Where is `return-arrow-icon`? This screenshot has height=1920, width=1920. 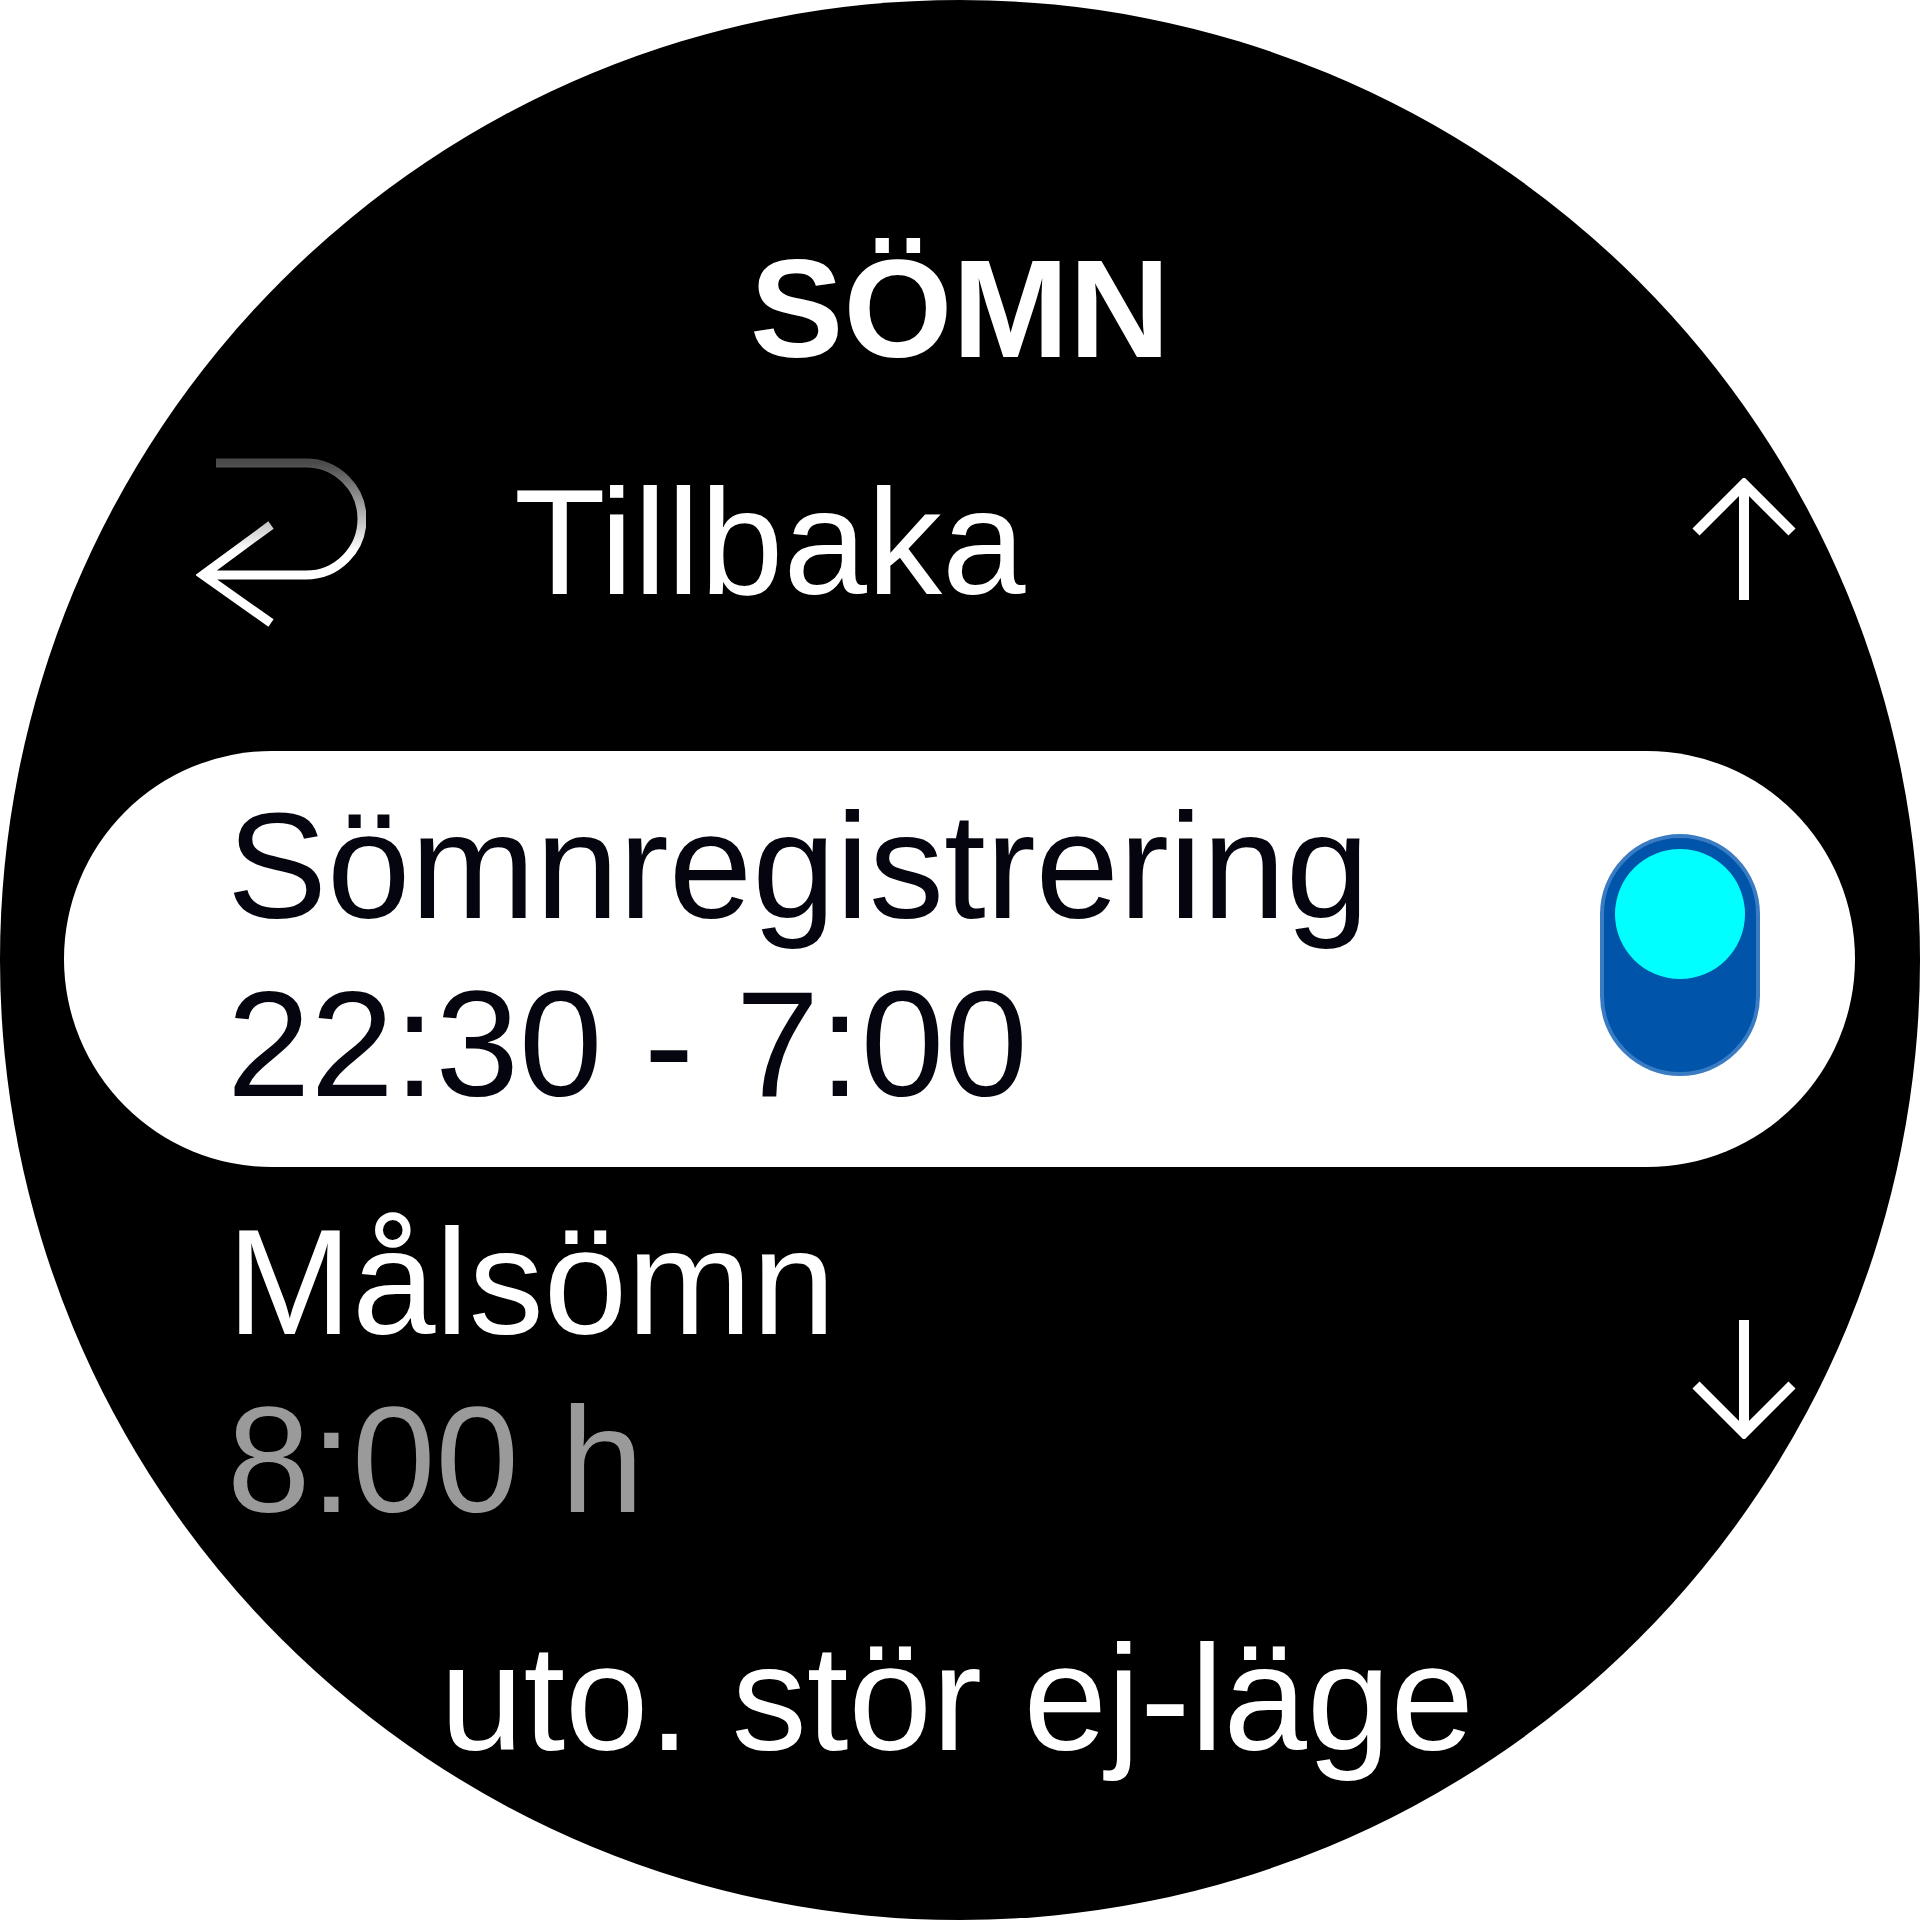 return-arrow-icon is located at coordinates (281, 542).